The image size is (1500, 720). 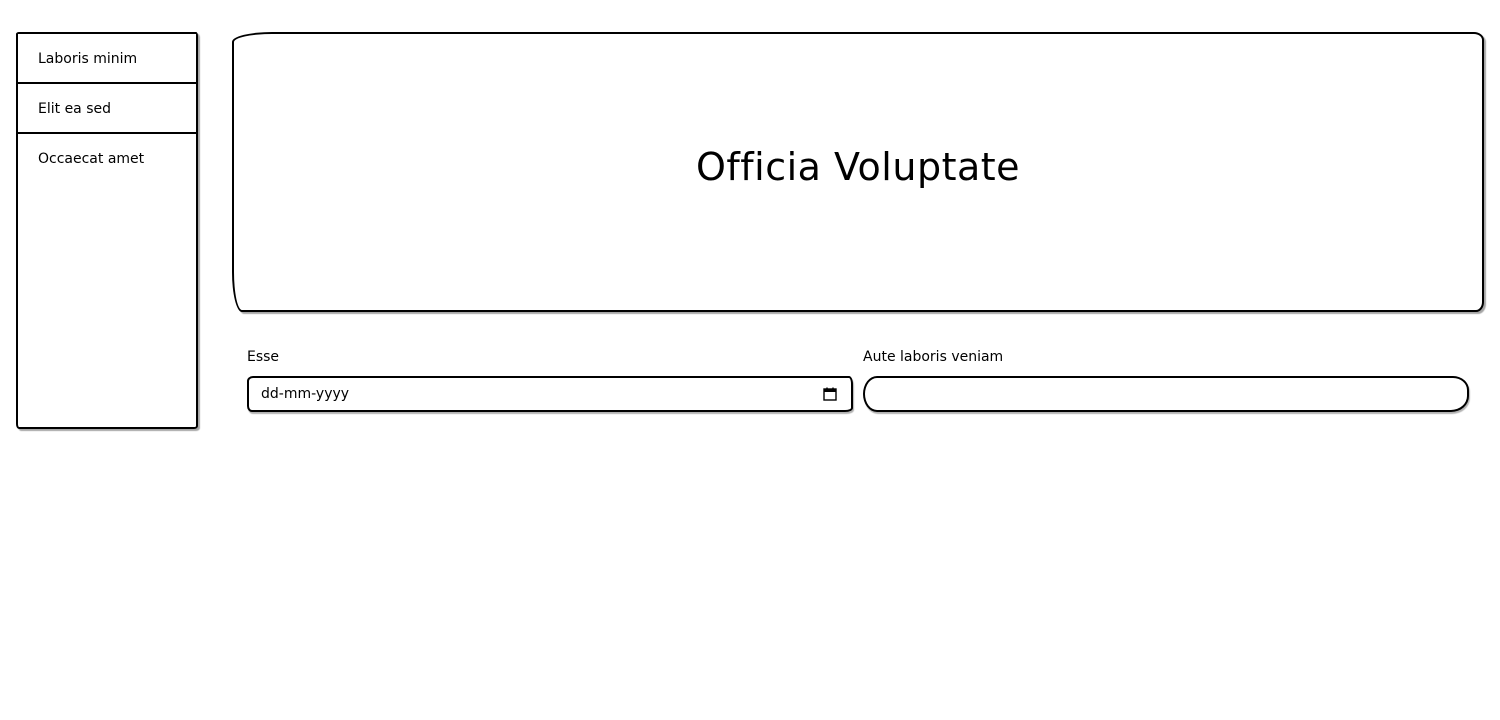 I want to click on esse-date-placeholder: dd-mm-yyyy, so click(x=305, y=394).